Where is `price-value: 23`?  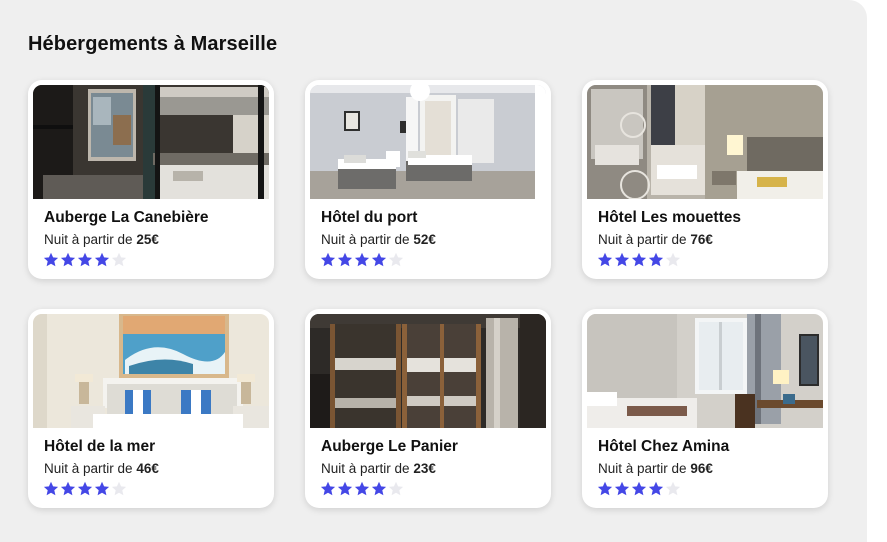 price-value: 23 is located at coordinates (421, 468).